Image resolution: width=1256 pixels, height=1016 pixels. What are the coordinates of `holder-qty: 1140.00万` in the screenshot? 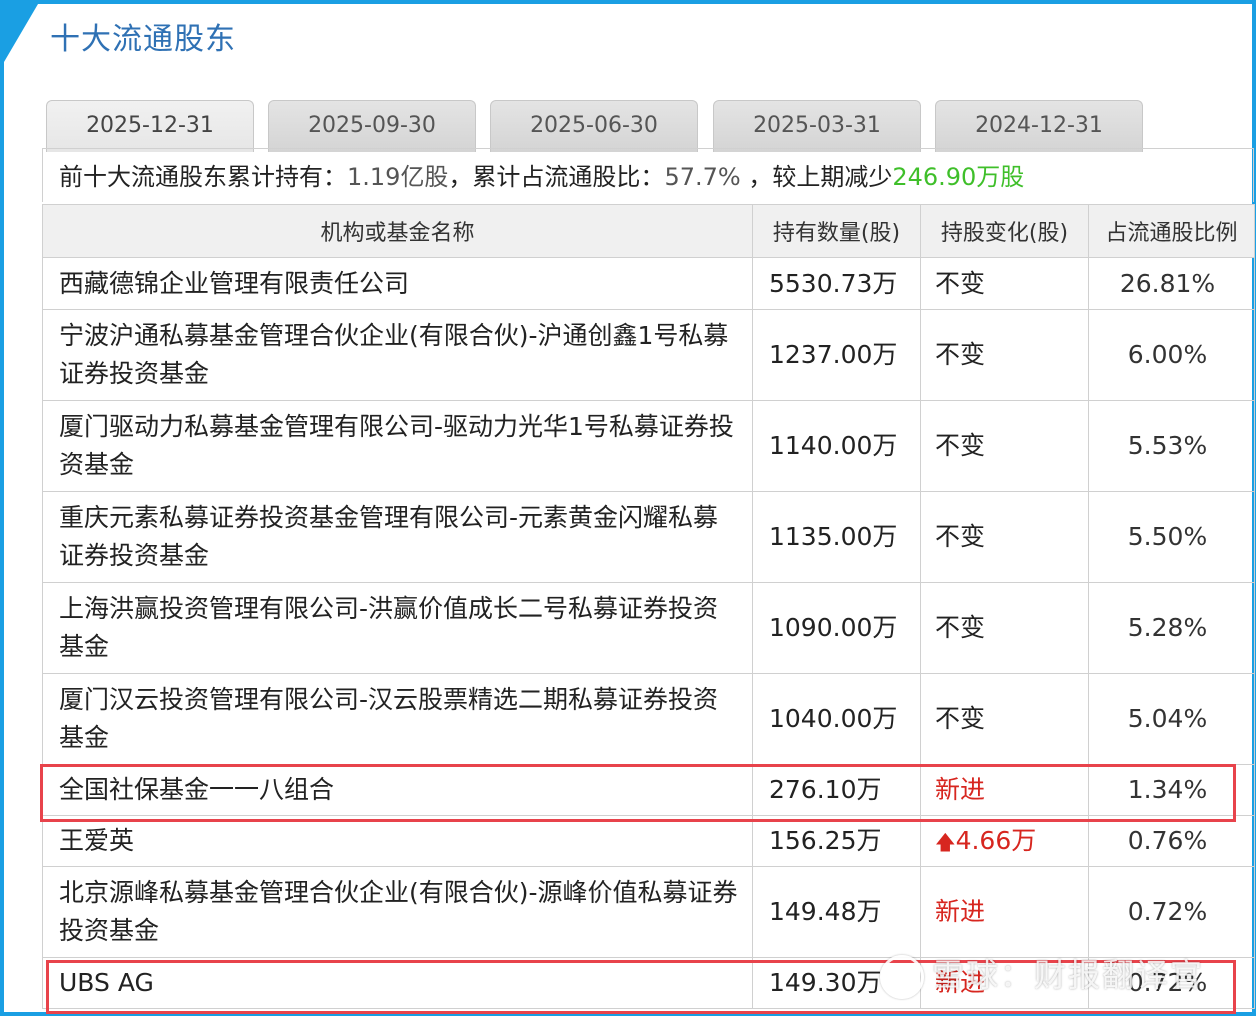 It's located at (836, 446).